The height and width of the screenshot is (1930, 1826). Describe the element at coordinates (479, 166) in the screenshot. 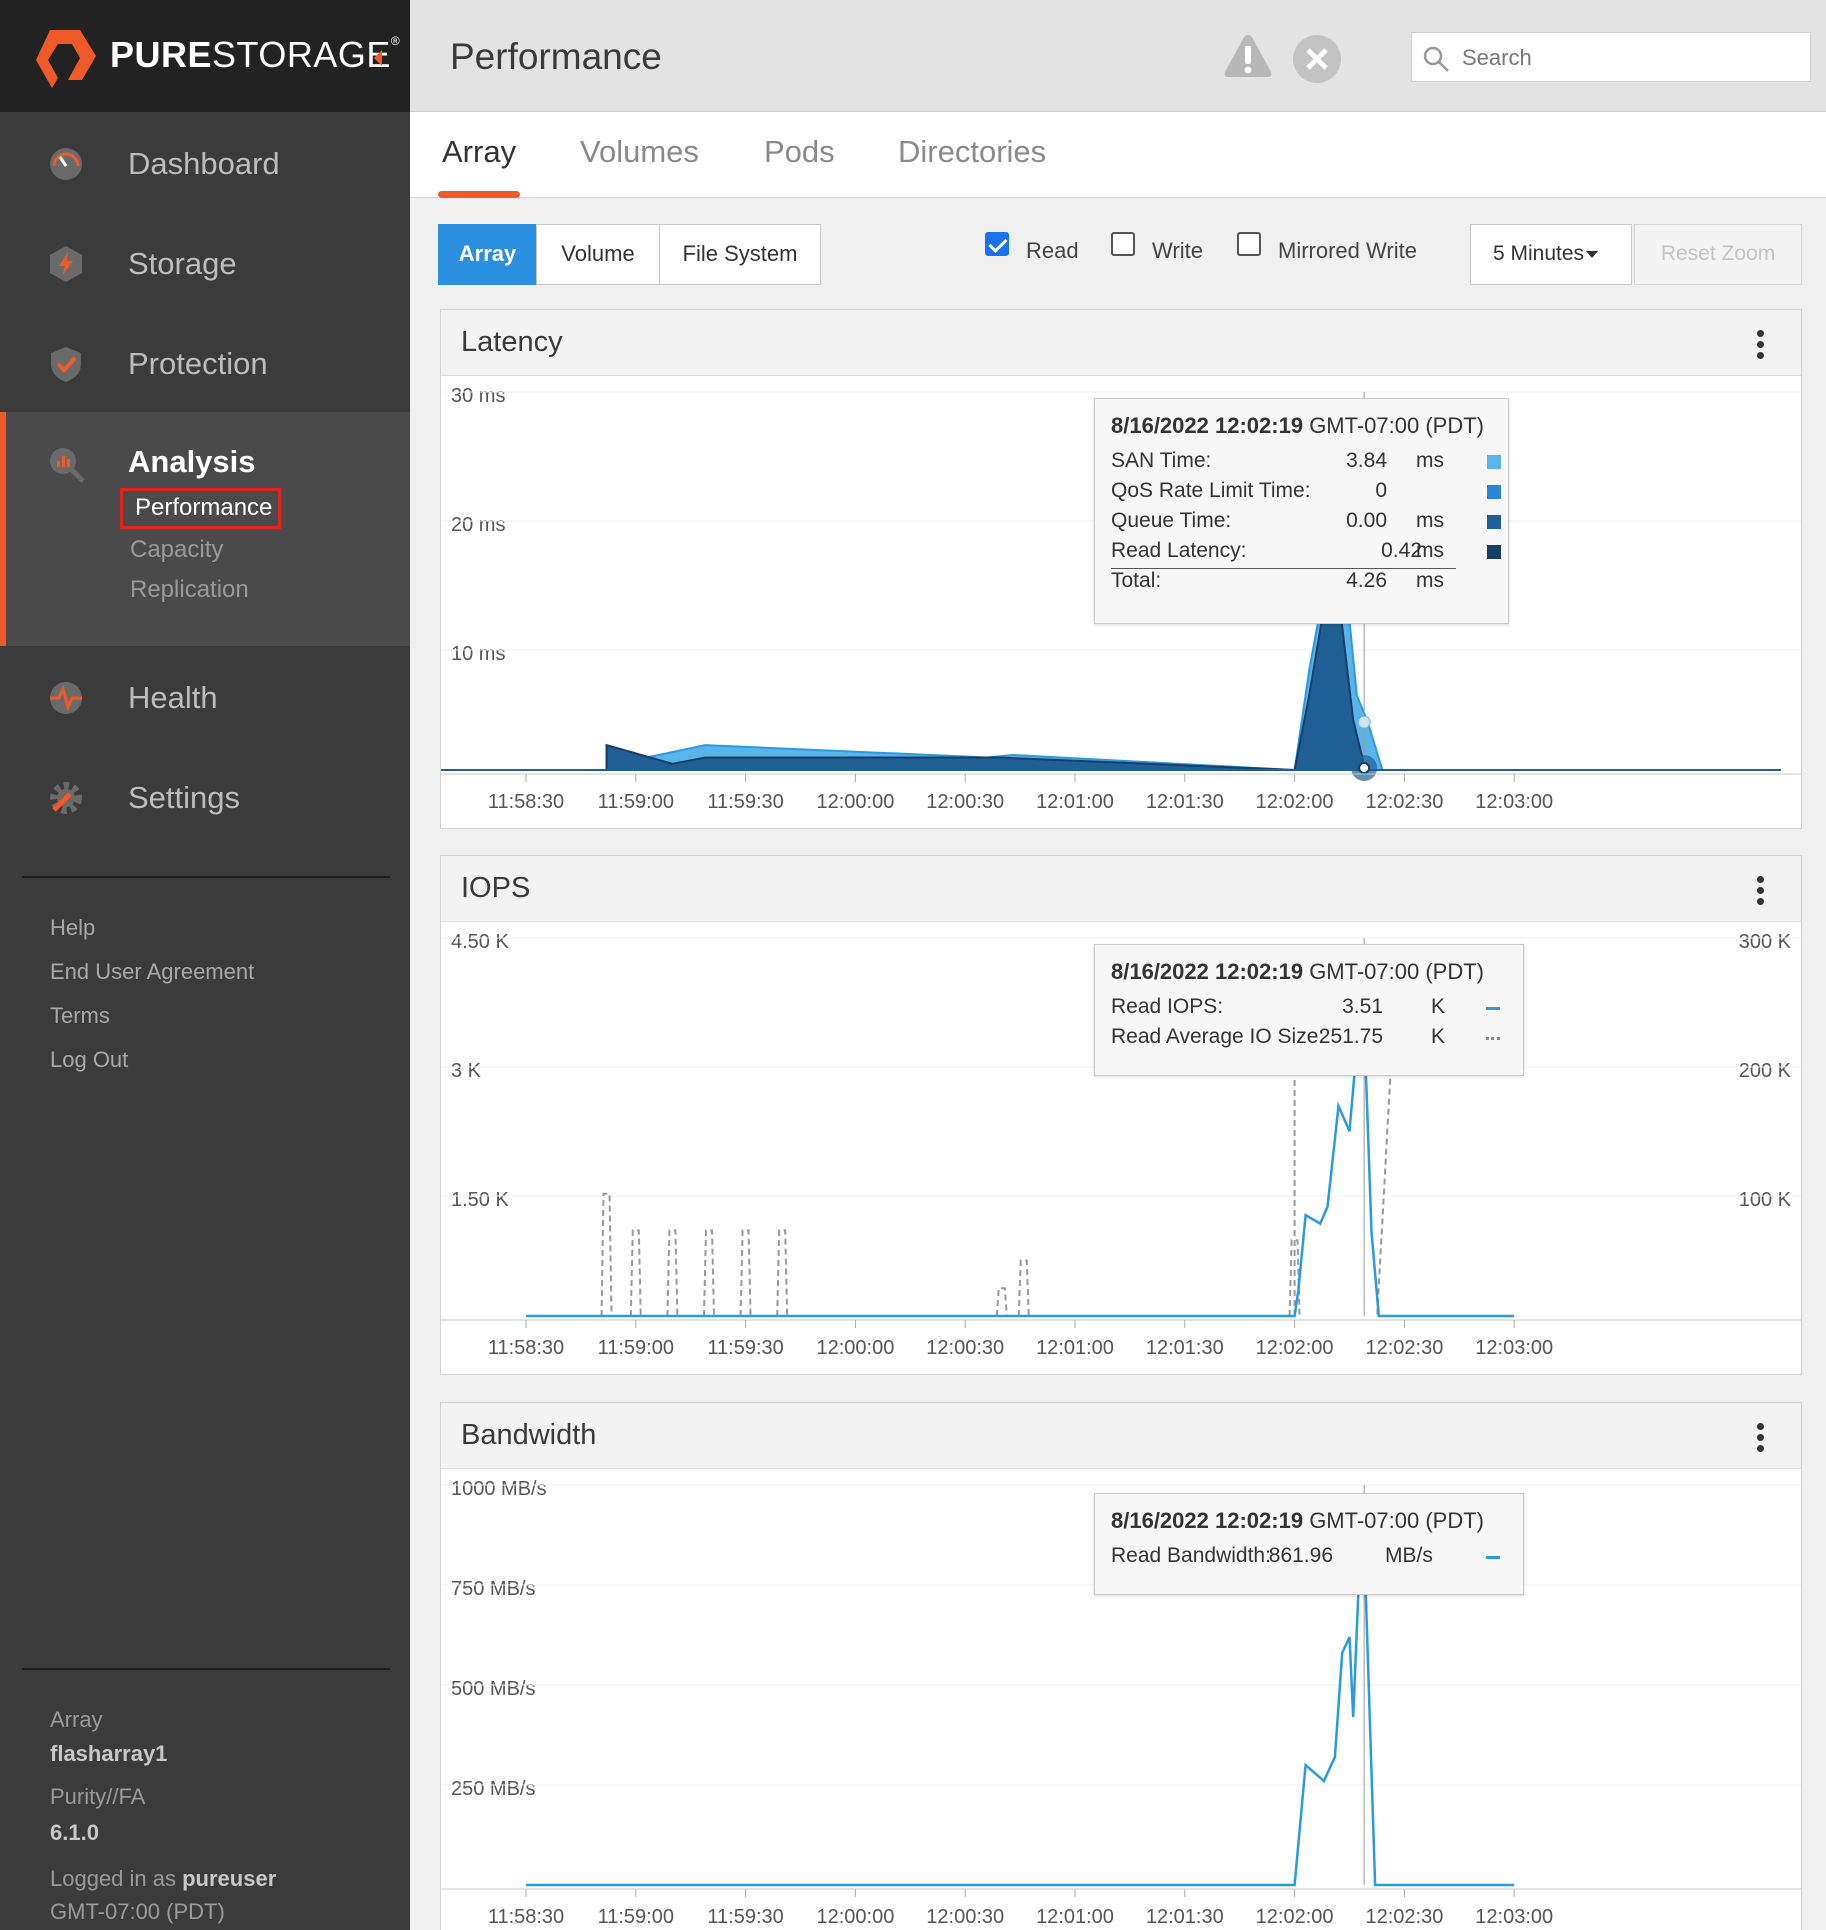

I see `tab-array: Array` at that location.